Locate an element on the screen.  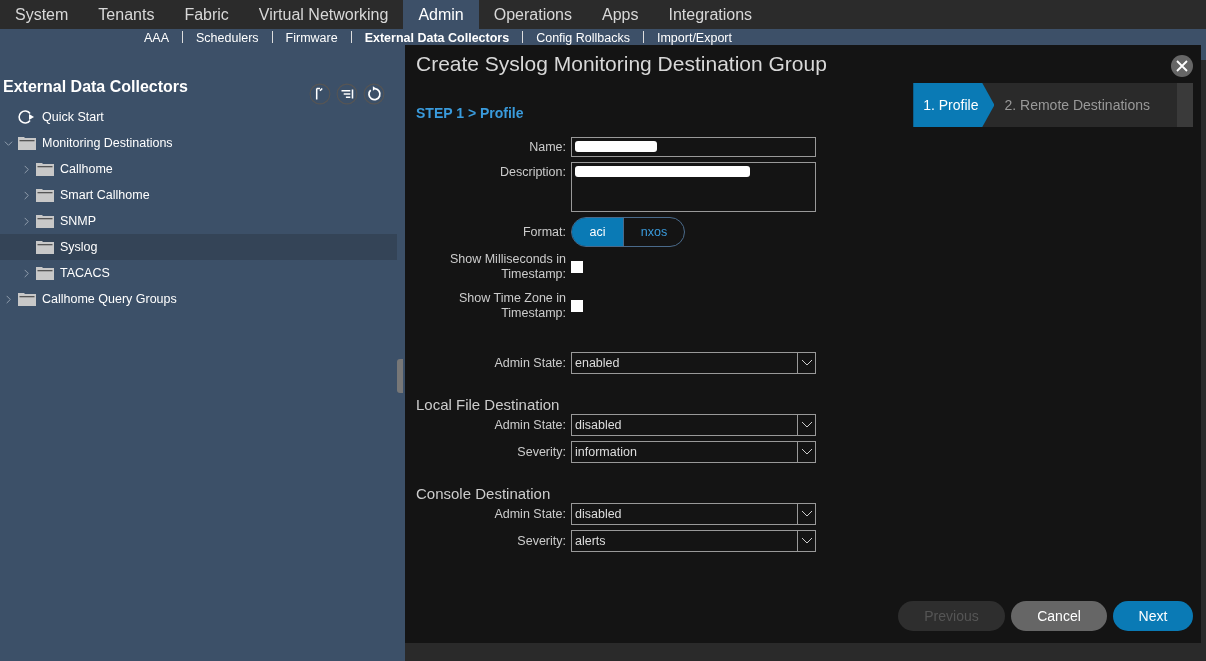
step-heading: STEP 1 > Profile is located at coordinates (470, 113).